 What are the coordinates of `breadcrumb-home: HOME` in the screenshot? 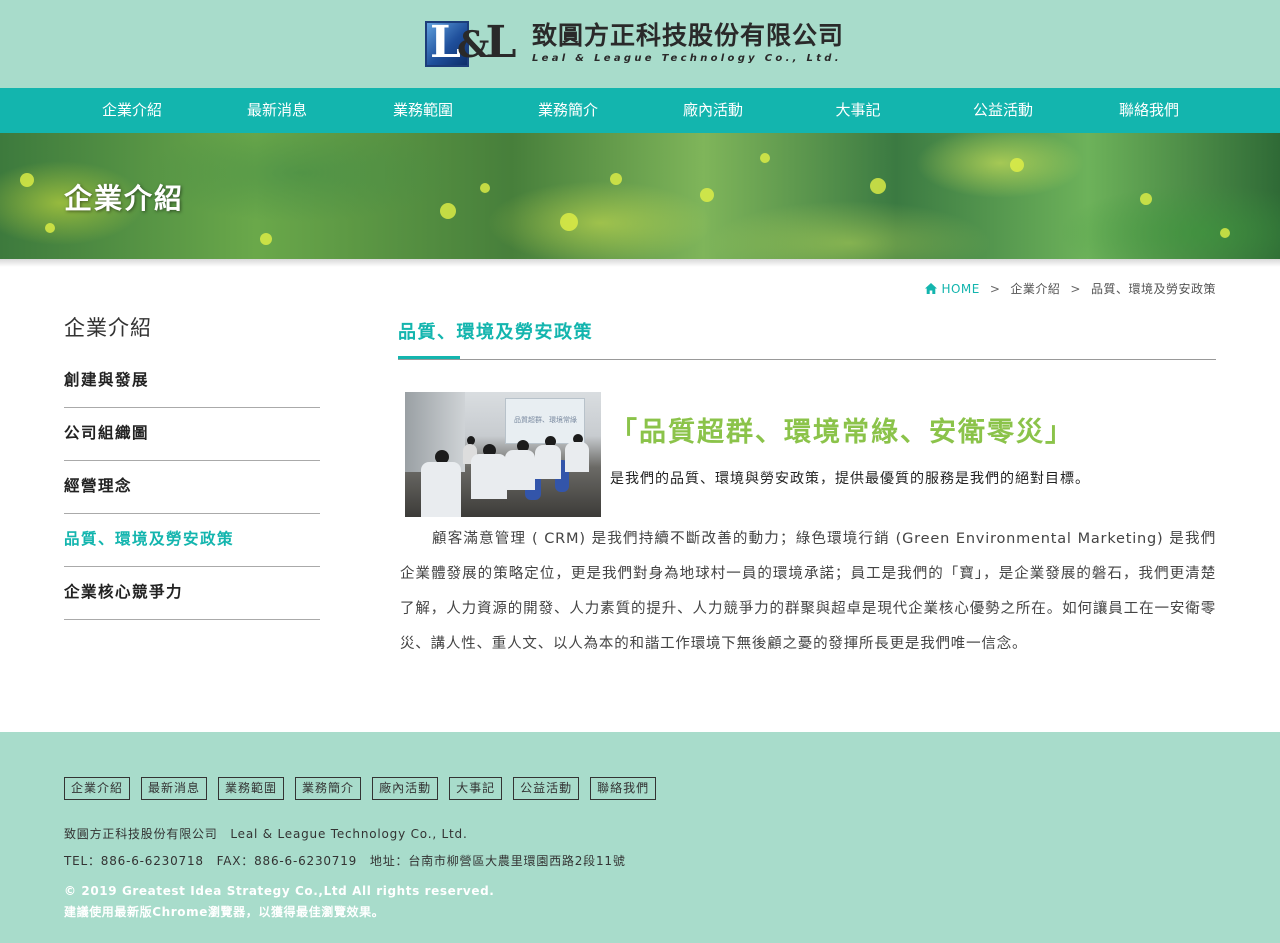 It's located at (952, 289).